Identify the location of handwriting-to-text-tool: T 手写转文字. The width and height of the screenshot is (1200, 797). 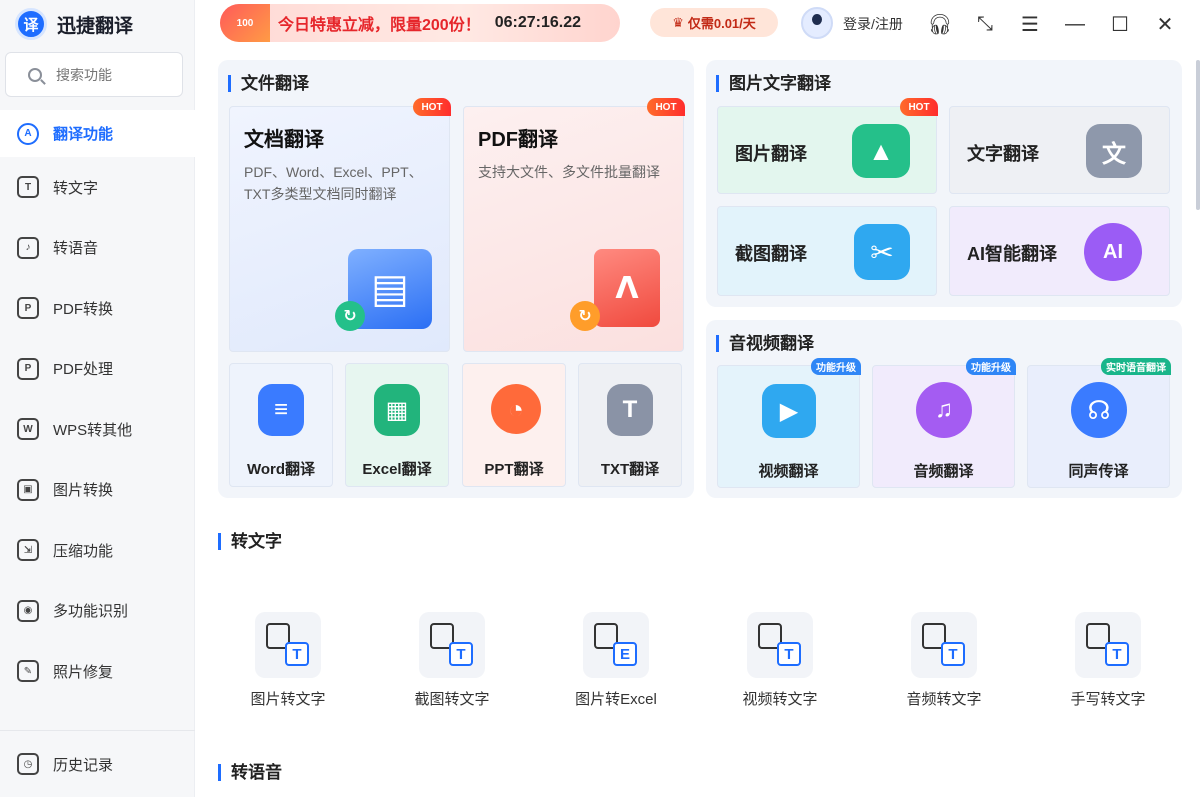
(1108, 660).